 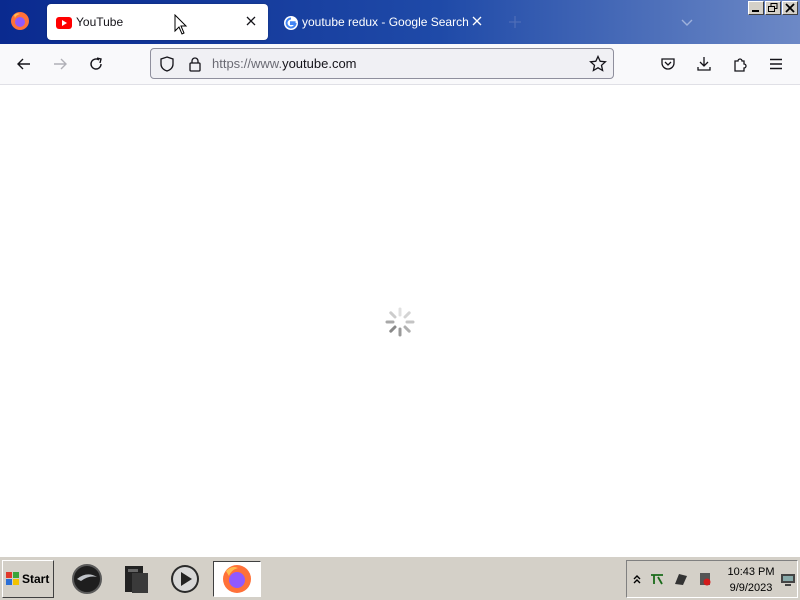 I want to click on menu-icon, so click(x=776, y=64).